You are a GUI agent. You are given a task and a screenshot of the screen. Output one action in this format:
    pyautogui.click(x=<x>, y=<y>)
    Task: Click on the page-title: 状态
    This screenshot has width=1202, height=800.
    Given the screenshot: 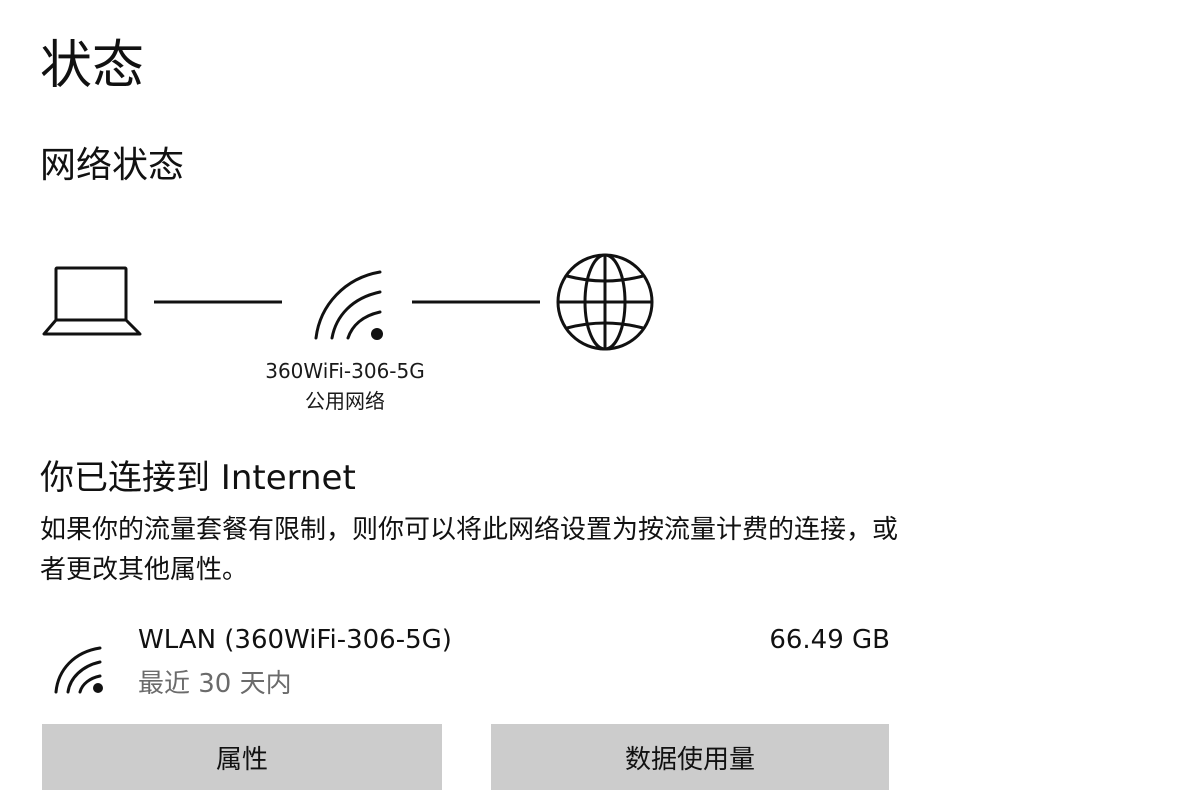 What is the action you would take?
    pyautogui.click(x=92, y=66)
    